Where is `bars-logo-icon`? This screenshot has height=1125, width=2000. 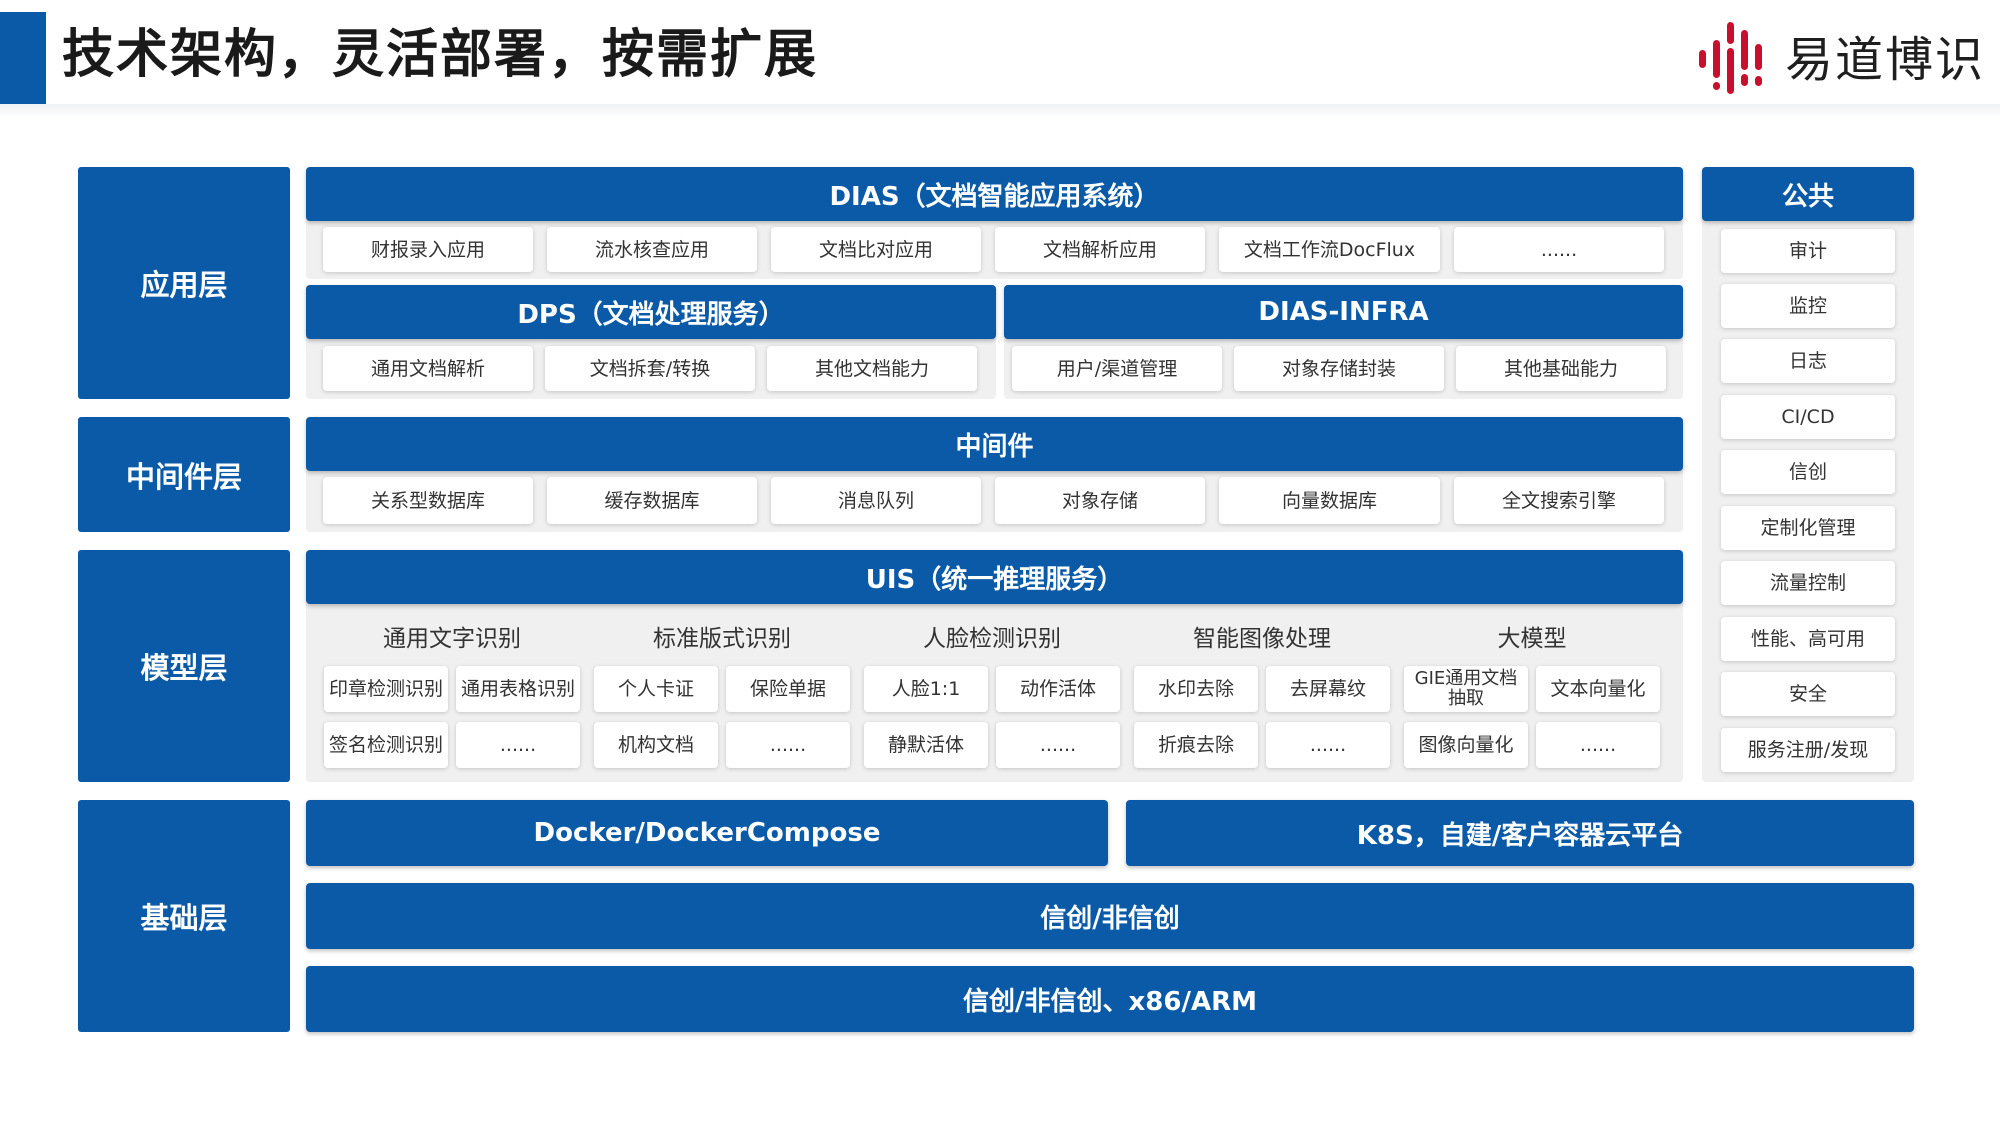 bars-logo-icon is located at coordinates (1730, 58).